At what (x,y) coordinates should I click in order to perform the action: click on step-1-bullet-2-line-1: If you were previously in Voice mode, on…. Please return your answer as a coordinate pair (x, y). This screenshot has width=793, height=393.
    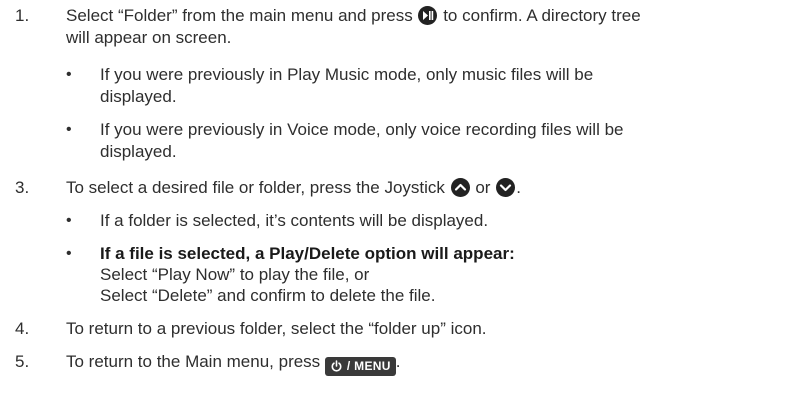
    Looking at the image, I should click on (362, 129).